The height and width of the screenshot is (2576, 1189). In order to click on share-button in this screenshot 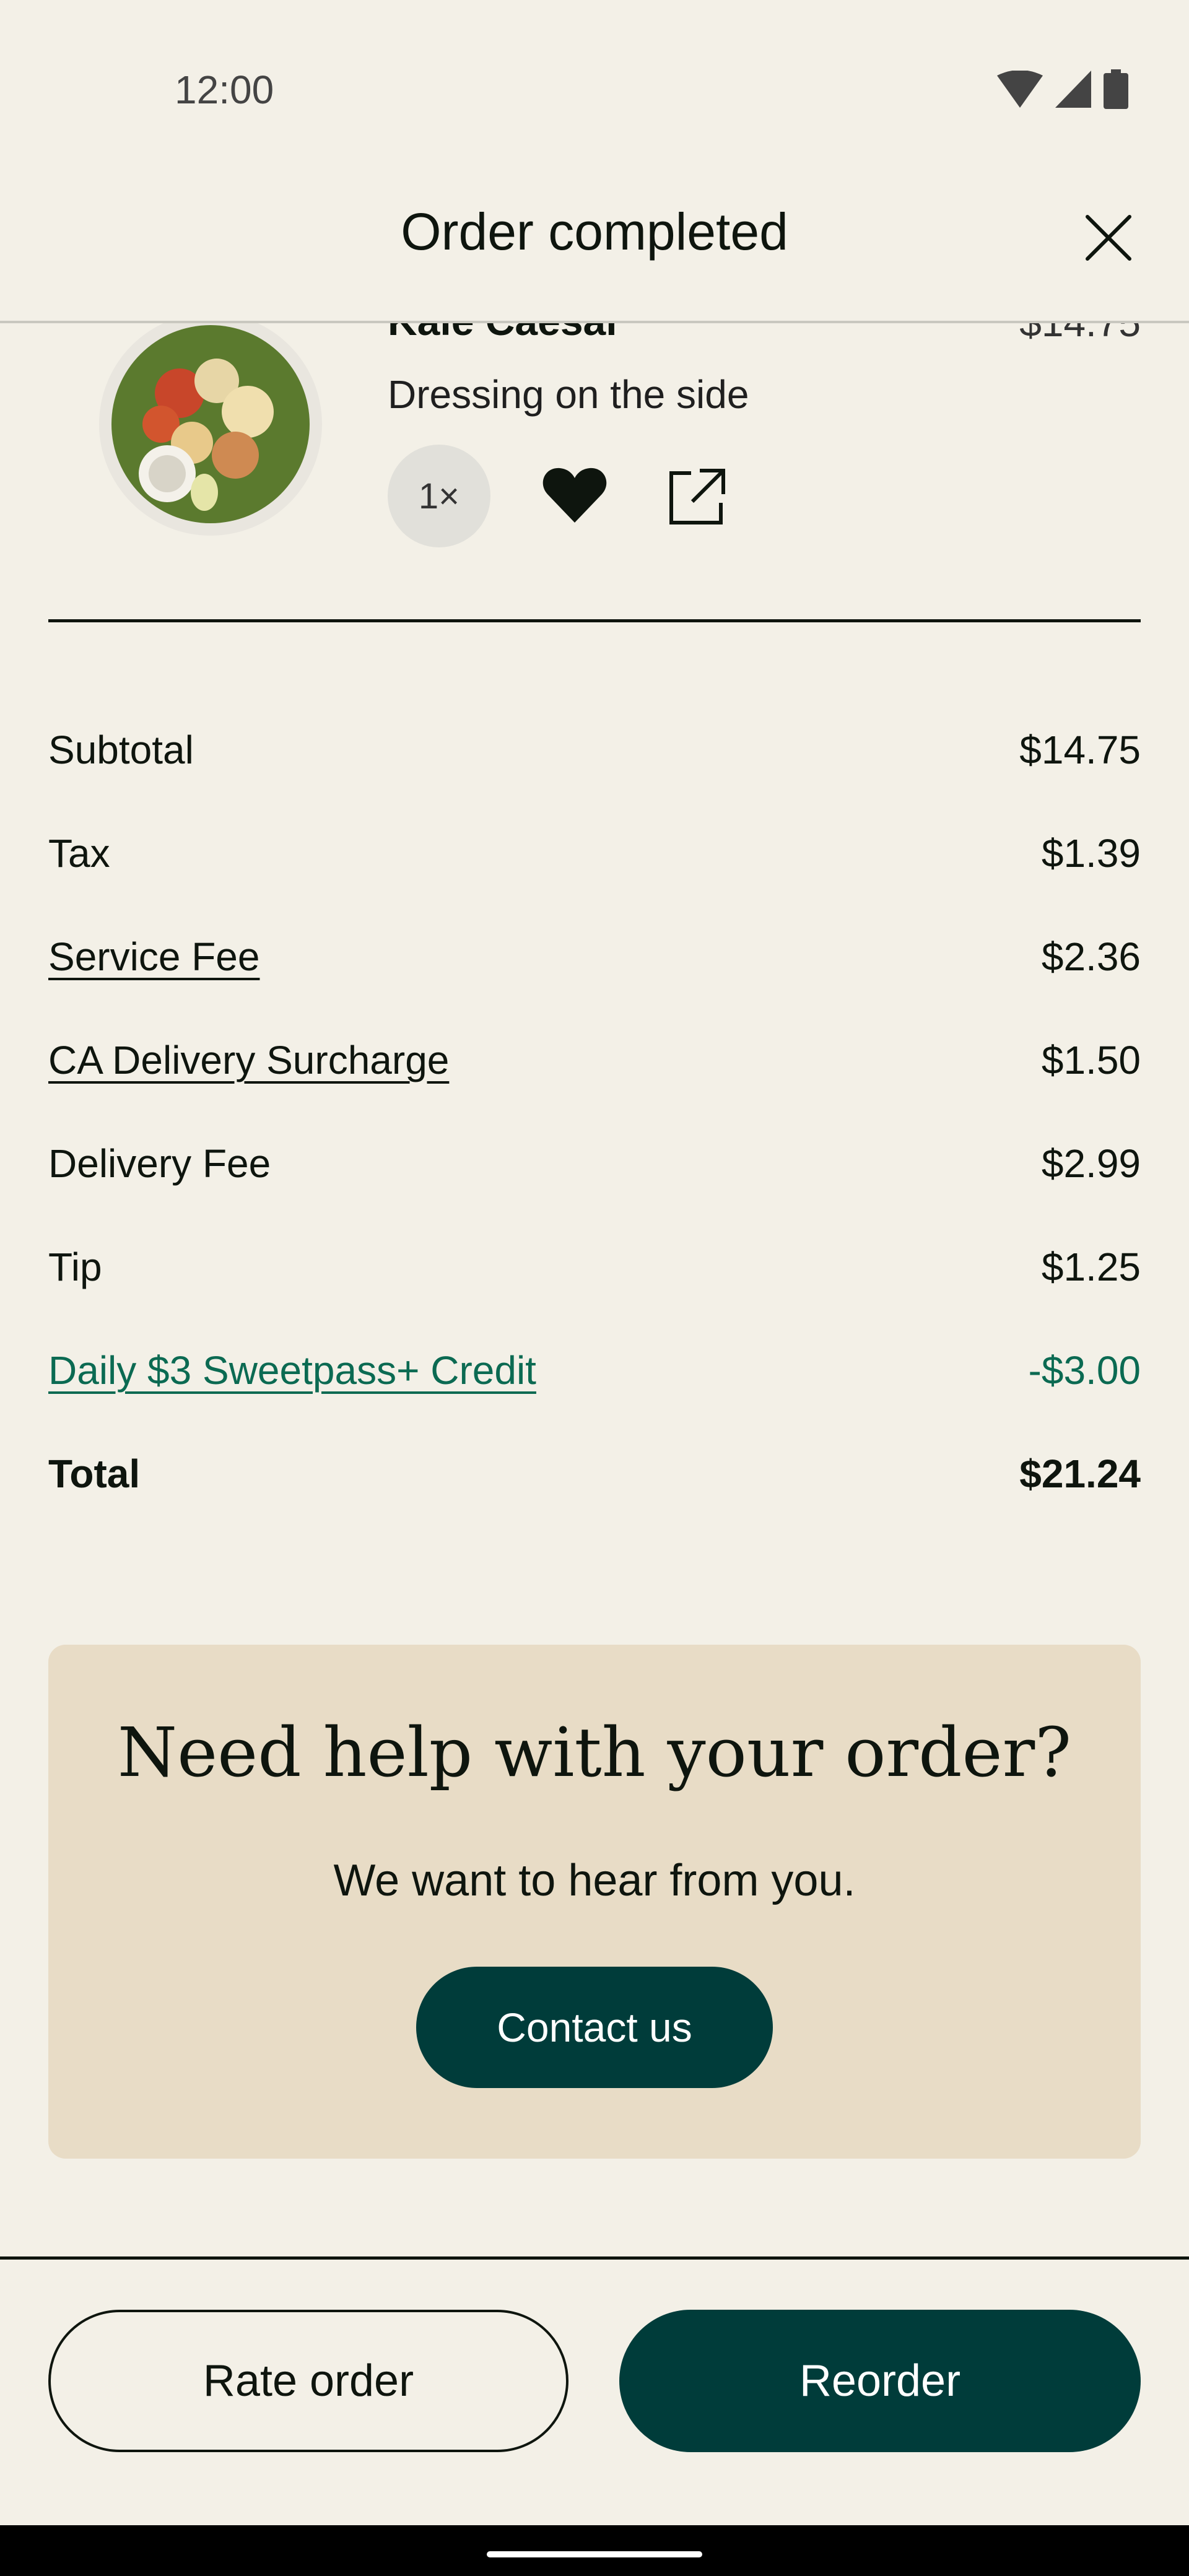, I will do `click(697, 497)`.